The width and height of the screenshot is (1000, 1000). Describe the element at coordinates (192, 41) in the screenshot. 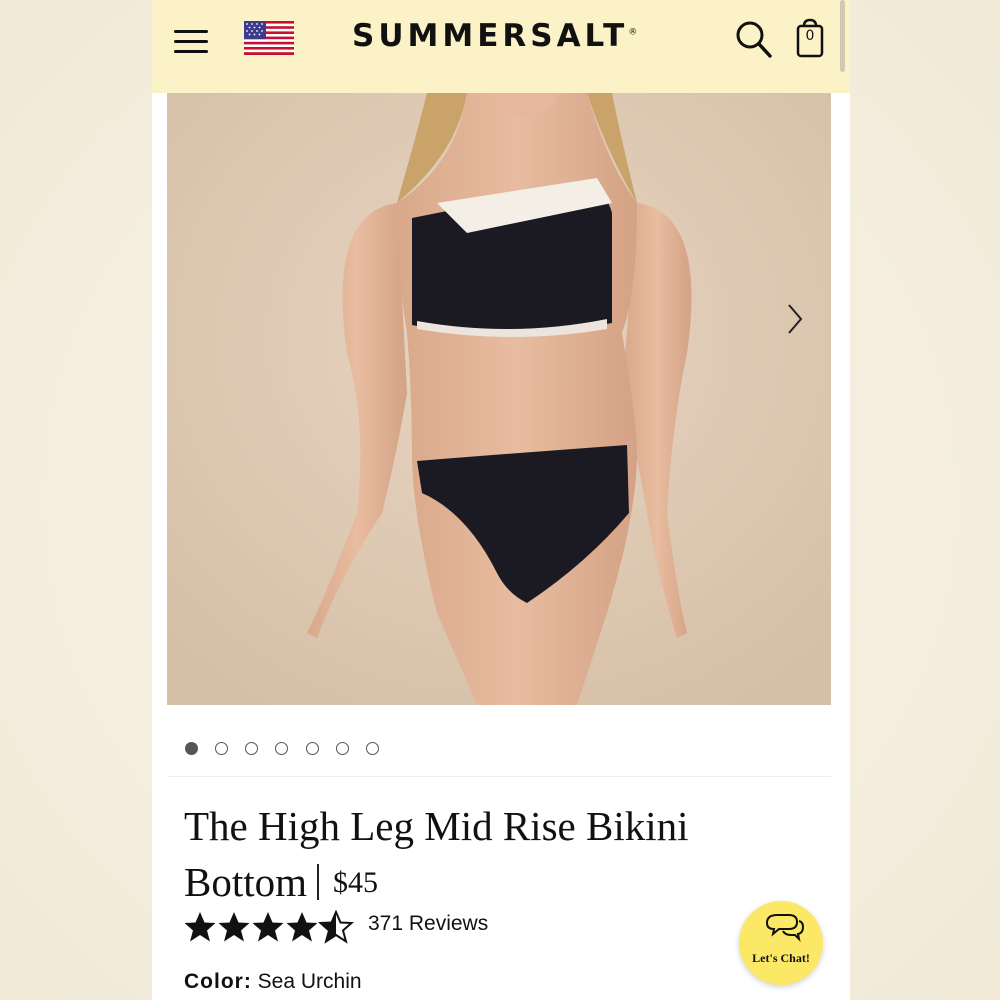

I see `menu-icon` at that location.